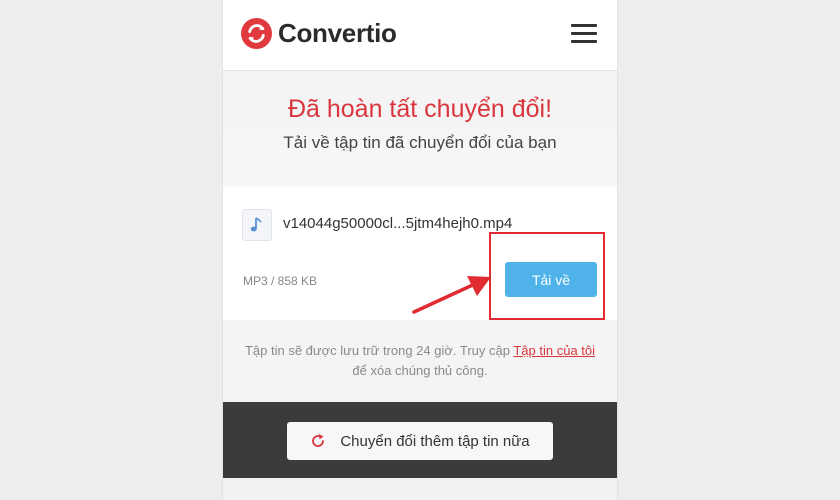 The width and height of the screenshot is (840, 500). I want to click on my-files-link: Tập tin của tôi, so click(554, 350).